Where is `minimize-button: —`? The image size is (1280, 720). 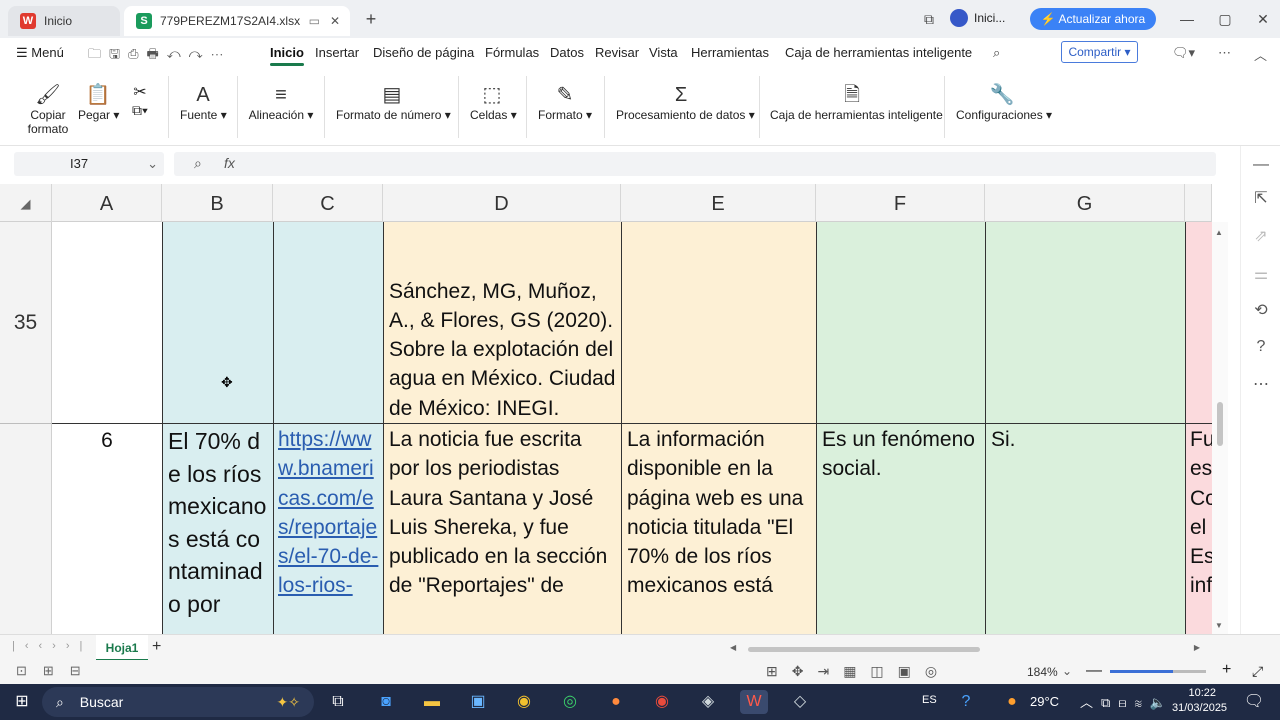 minimize-button: — is located at coordinates (1187, 19).